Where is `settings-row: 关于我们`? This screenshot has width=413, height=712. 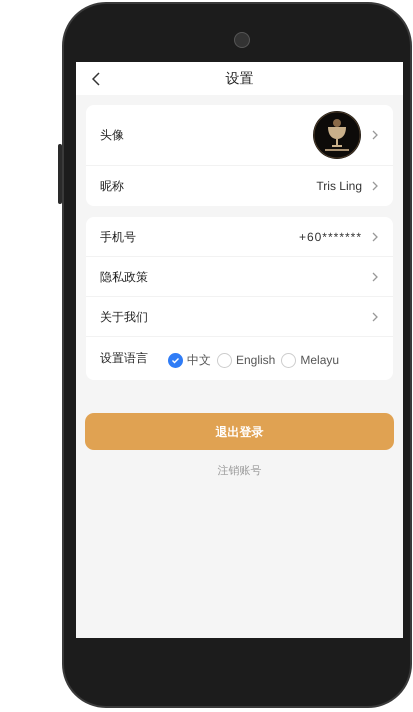
settings-row: 关于我们 is located at coordinates (239, 317).